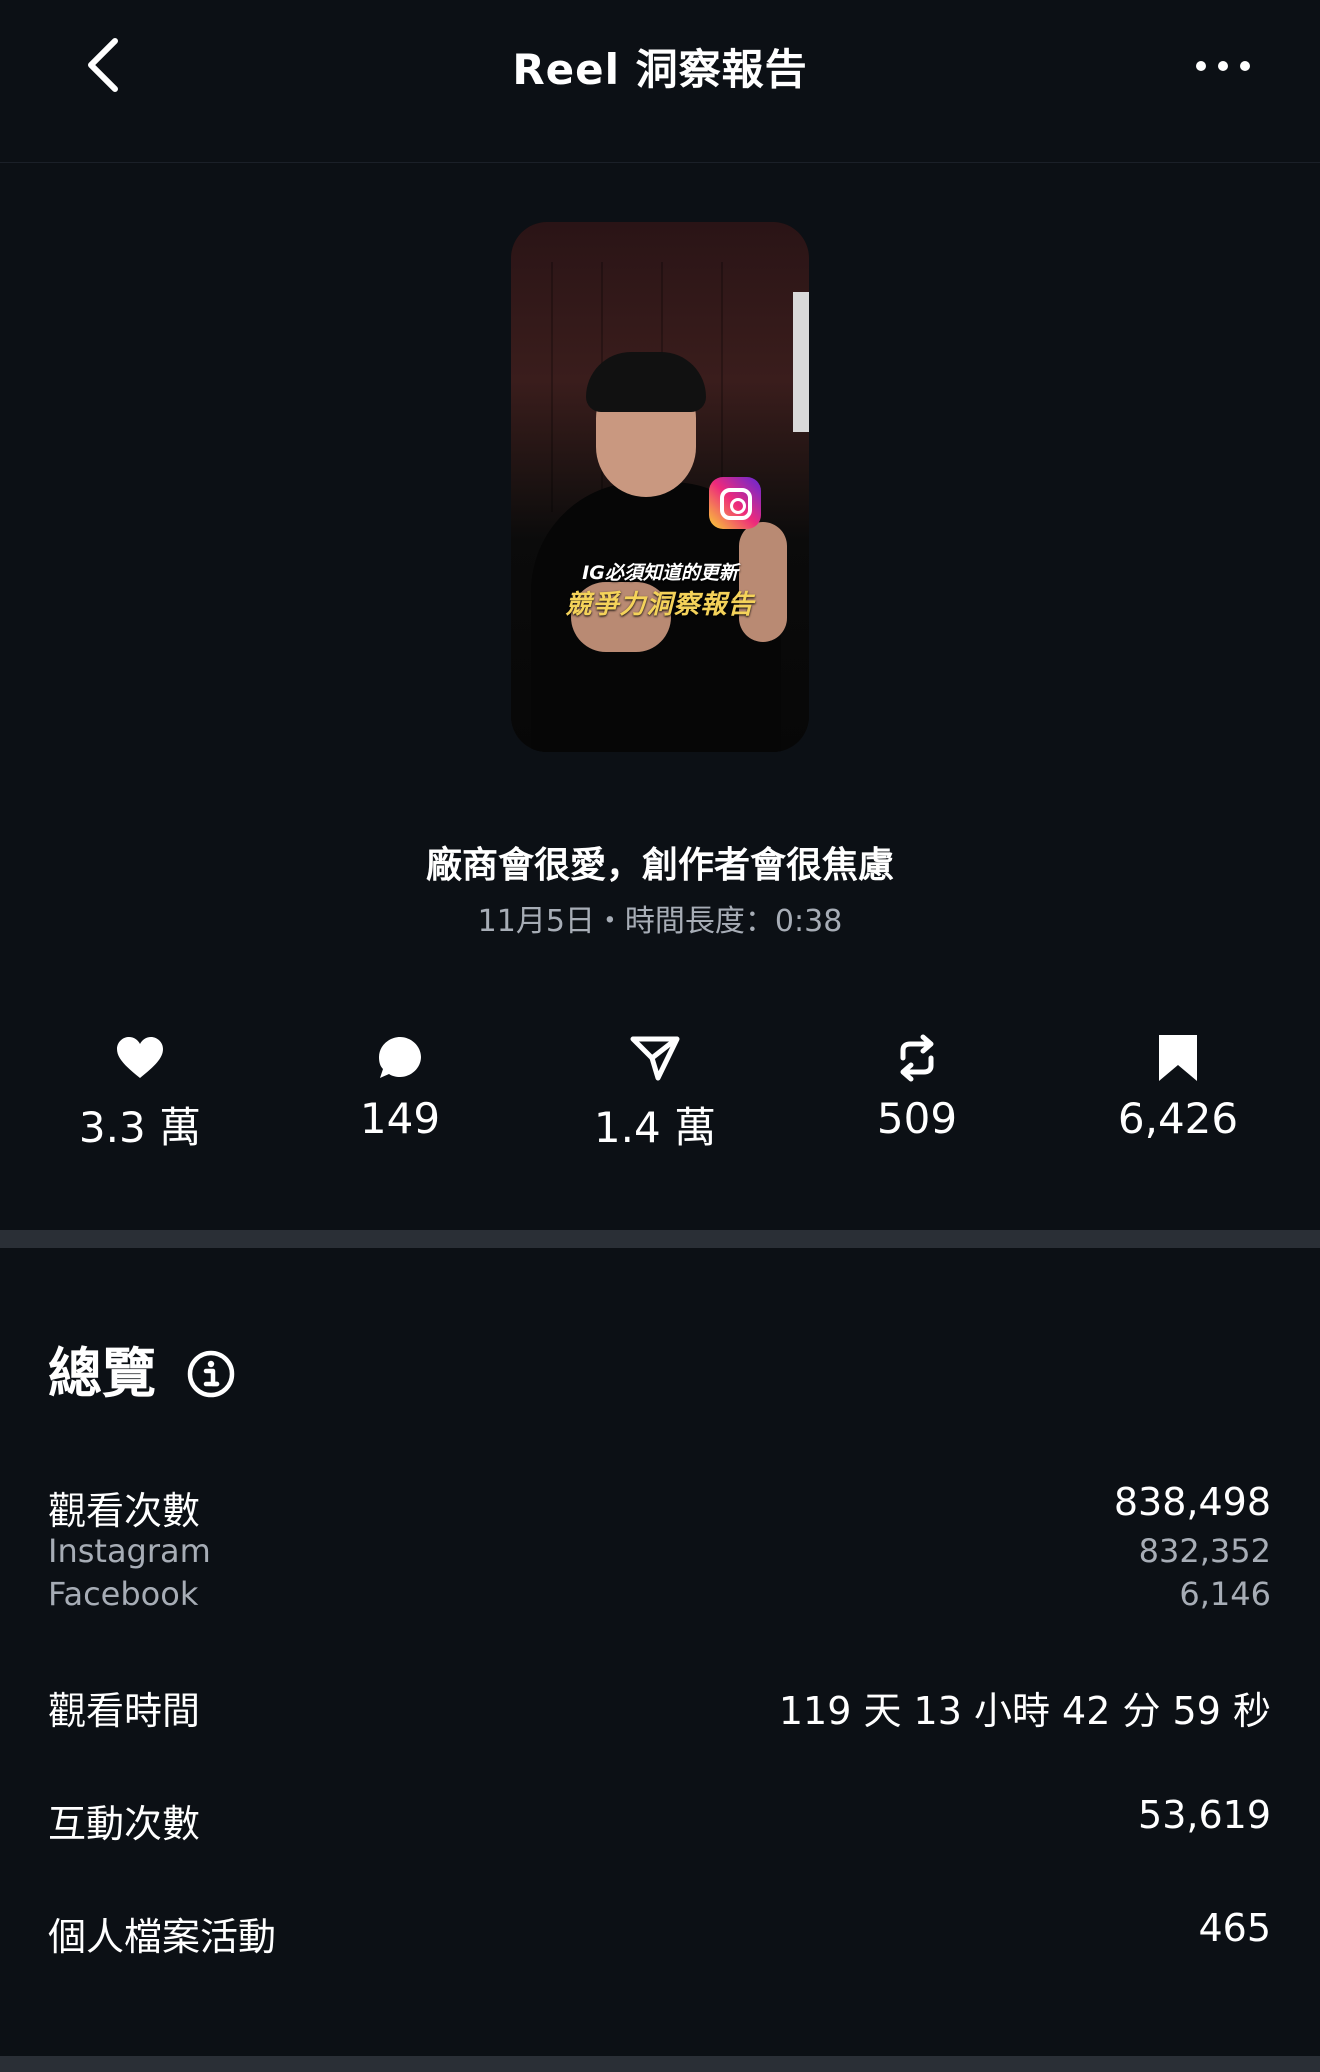  What do you see at coordinates (1178, 1086) in the screenshot?
I see `saves-stat: 6,426` at bounding box center [1178, 1086].